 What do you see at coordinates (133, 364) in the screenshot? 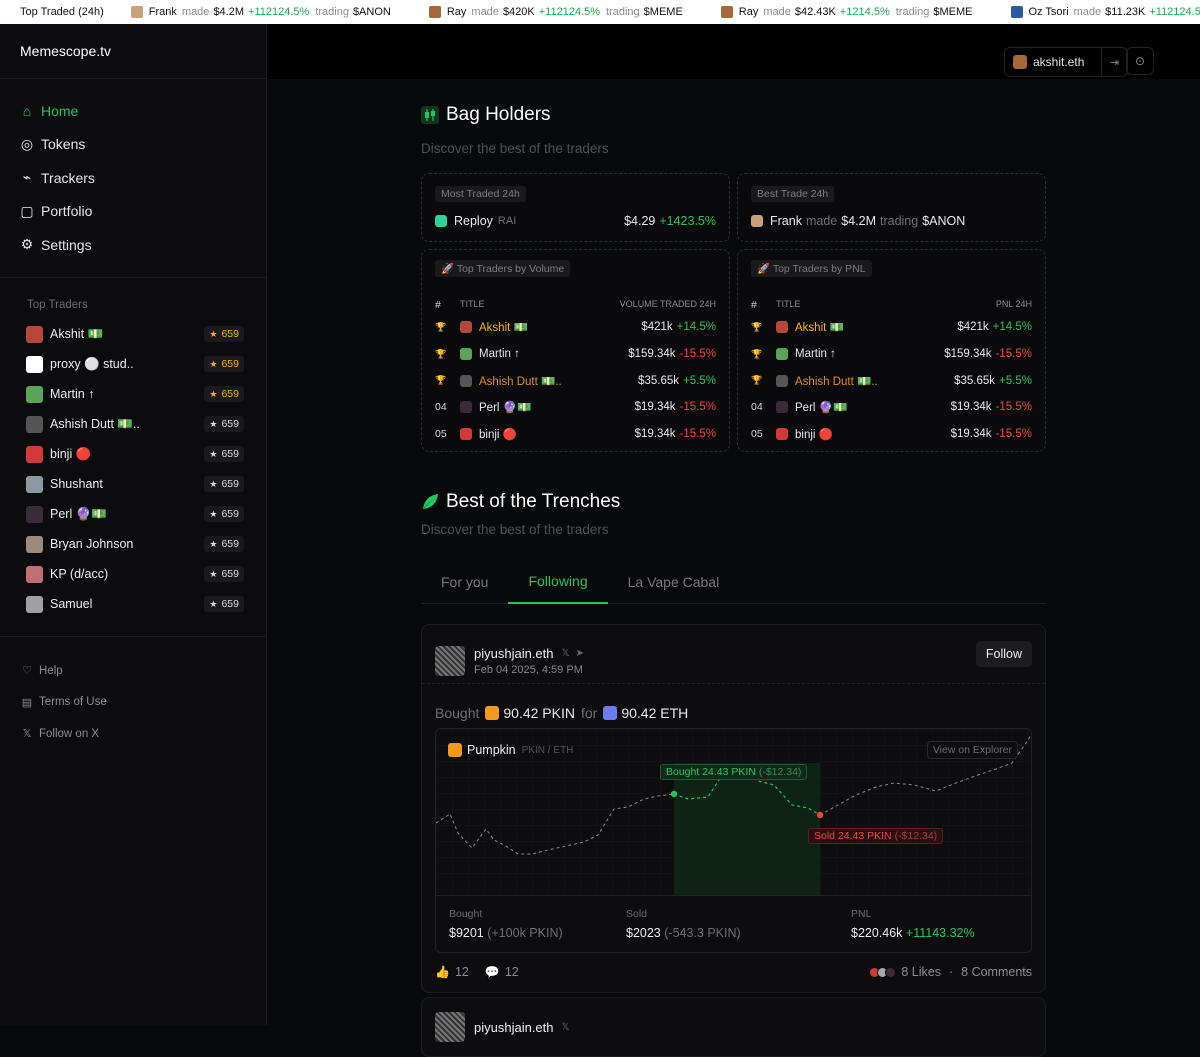
I see `top-trader-item: proxy ⚪ stud..★659` at bounding box center [133, 364].